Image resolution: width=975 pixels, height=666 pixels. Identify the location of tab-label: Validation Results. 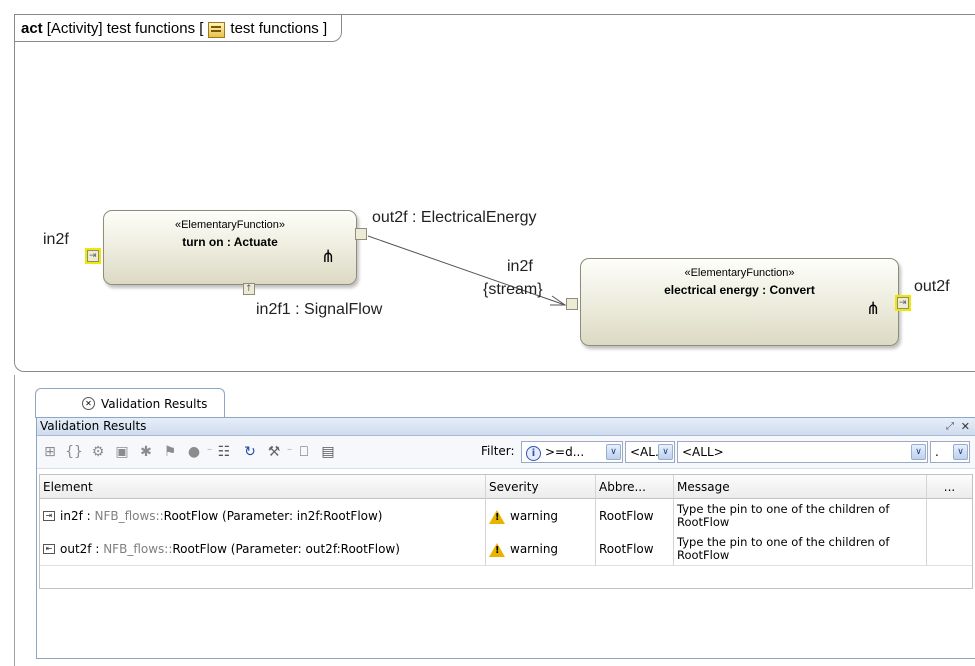
(154, 403).